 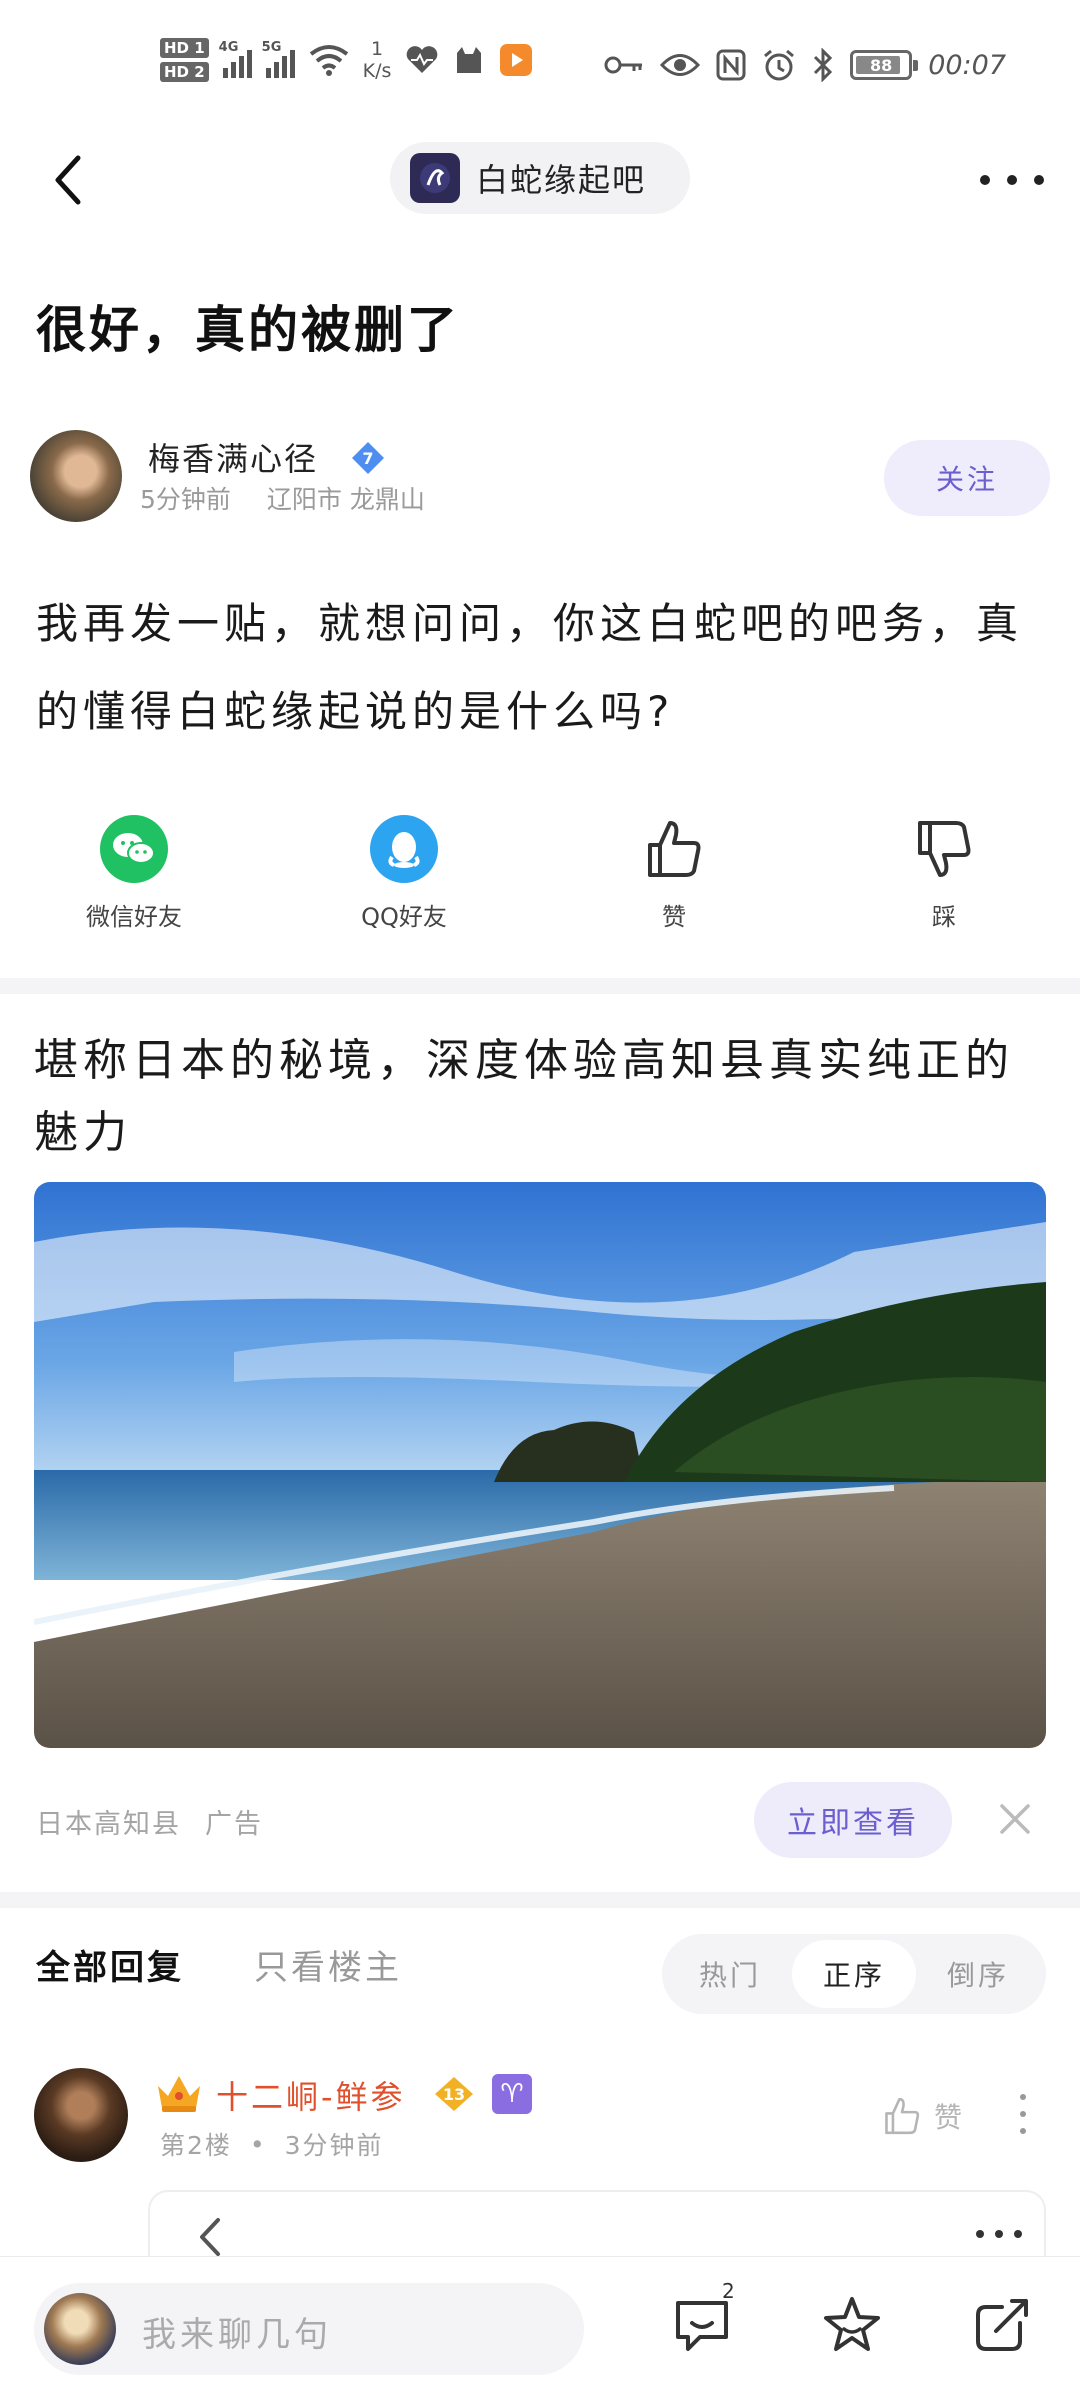 I want to click on ad-source: 日本高知县 广告, so click(x=149, y=1821).